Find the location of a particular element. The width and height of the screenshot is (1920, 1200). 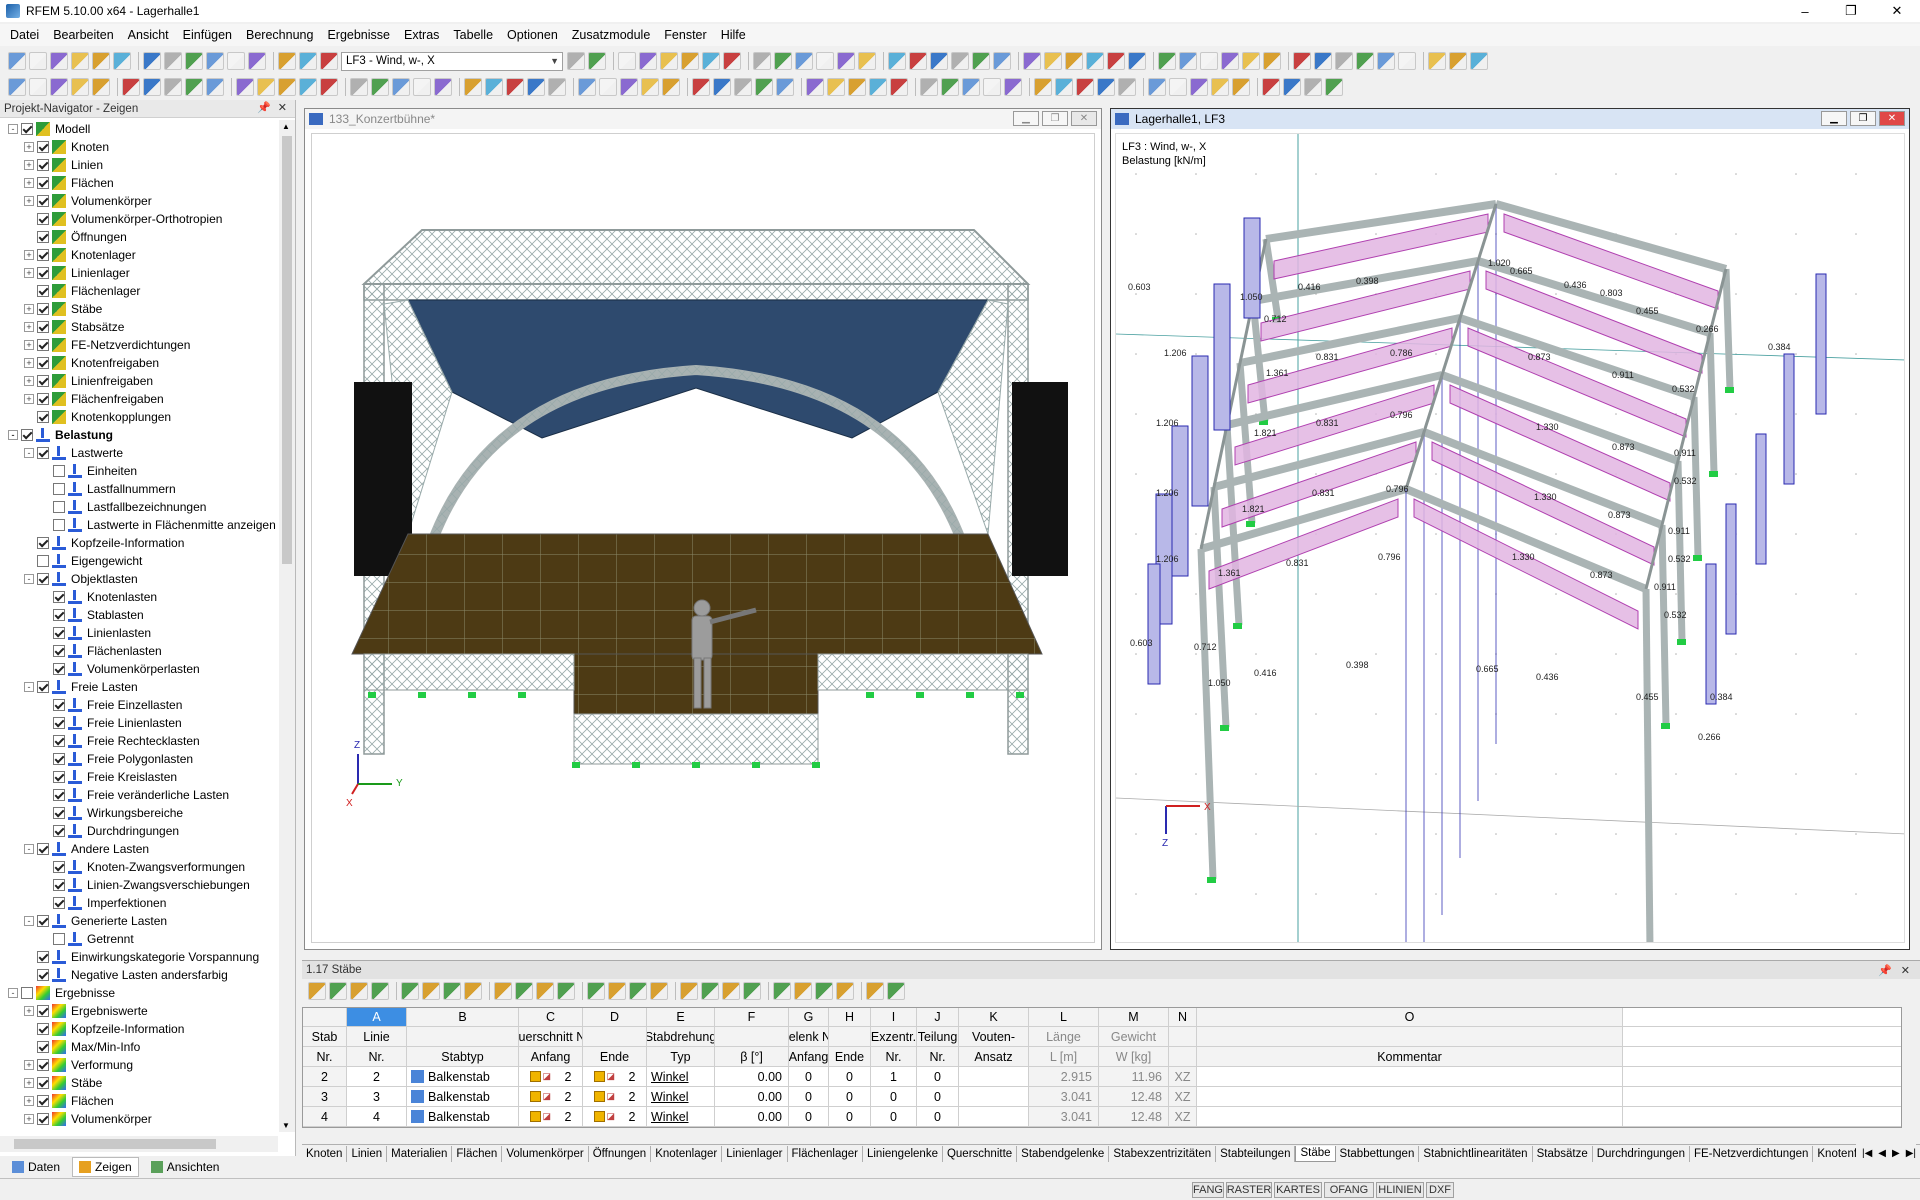

tree-item: Einwirkungskategorie Vorspannung is located at coordinates (139, 957).